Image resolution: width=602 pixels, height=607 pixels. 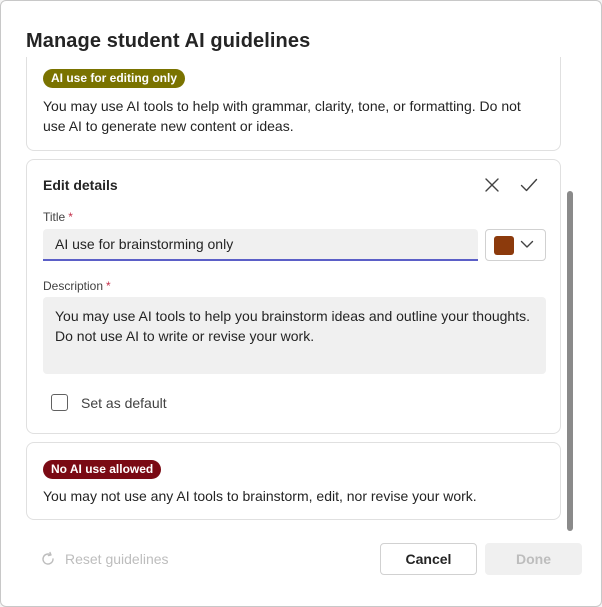 I want to click on cancel-edit-button, so click(x=492, y=185).